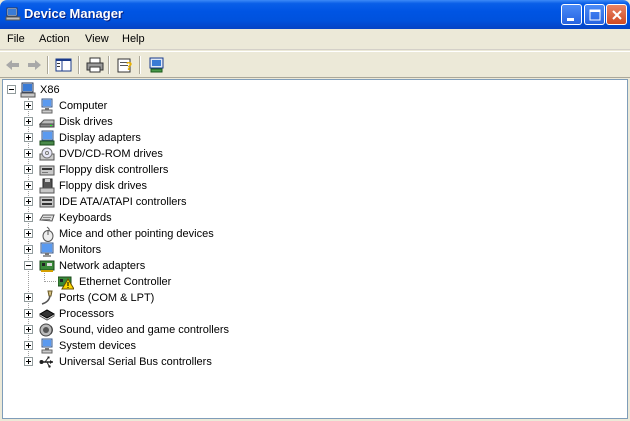  I want to click on computer-icon, so click(47, 106).